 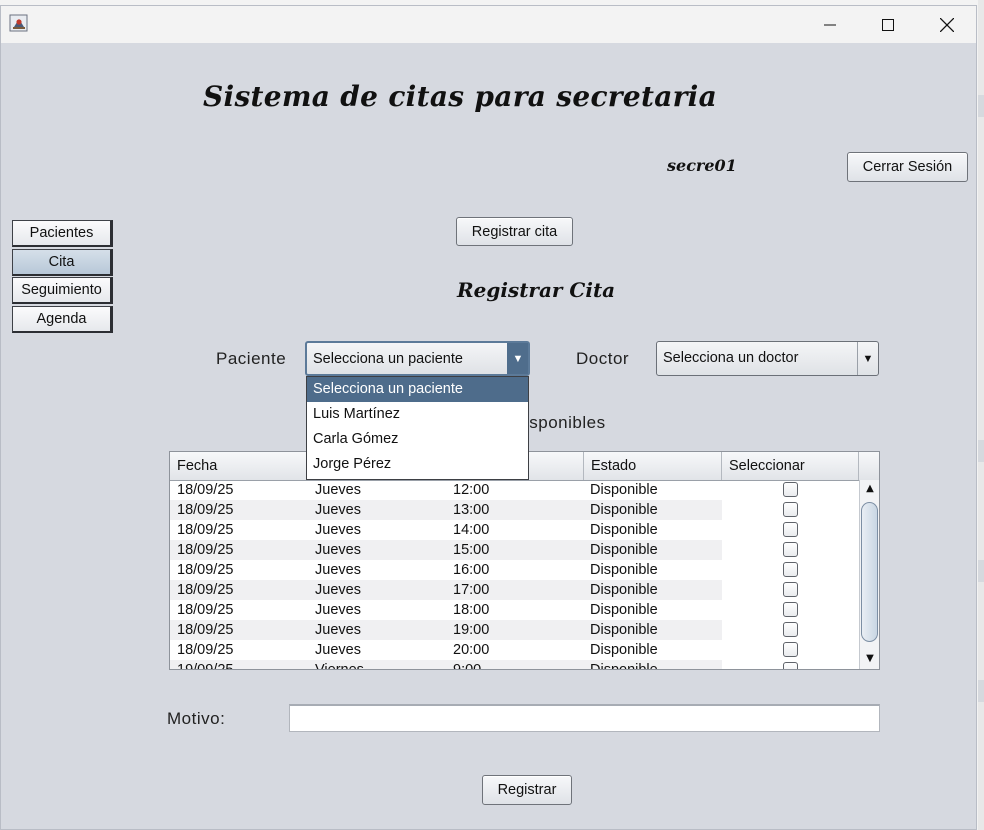 I want to click on table-scrollbar: ▲ ▼, so click(x=869, y=574).